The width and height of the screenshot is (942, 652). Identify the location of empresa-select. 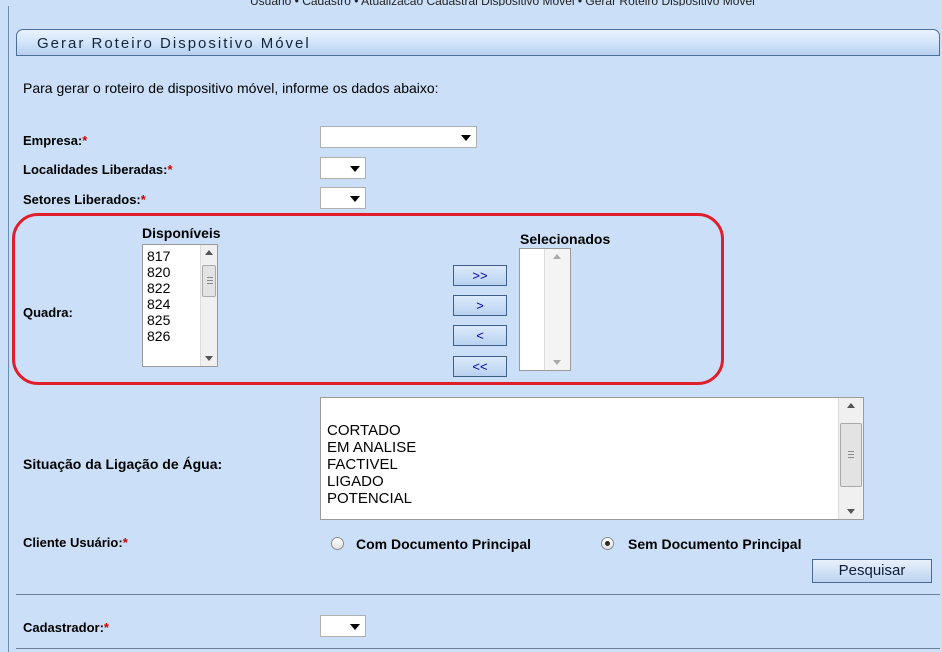
(398, 137).